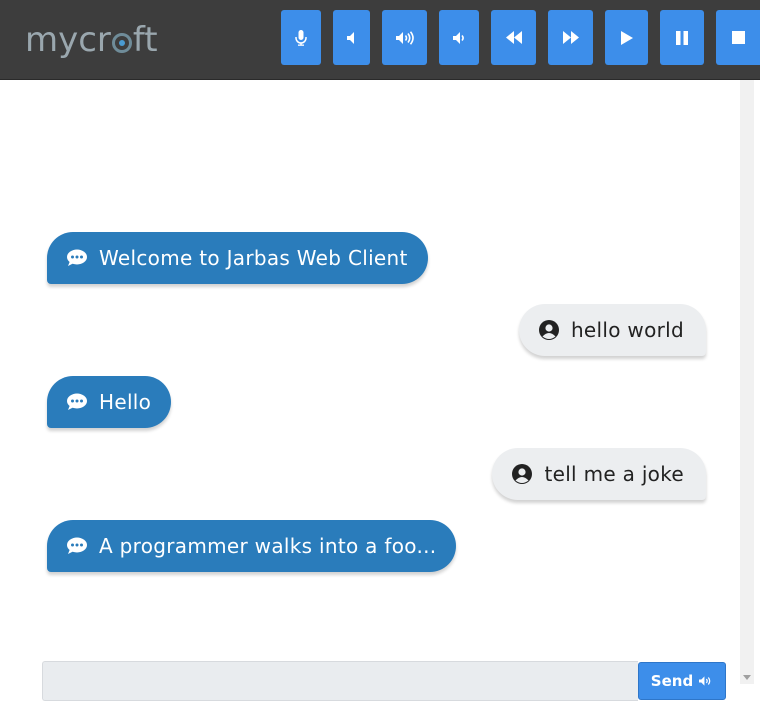 The height and width of the screenshot is (716, 760). I want to click on play-icon, so click(626, 37).